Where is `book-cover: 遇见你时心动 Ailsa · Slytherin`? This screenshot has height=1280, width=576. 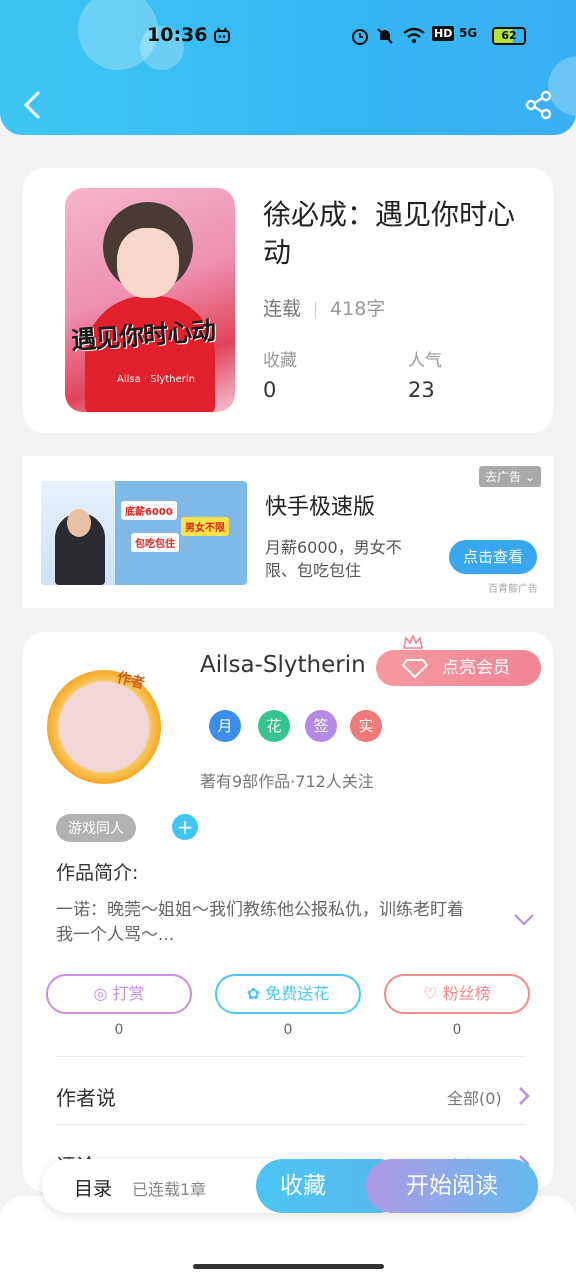 book-cover: 遇见你时心动 Ailsa · Slytherin is located at coordinates (150, 300).